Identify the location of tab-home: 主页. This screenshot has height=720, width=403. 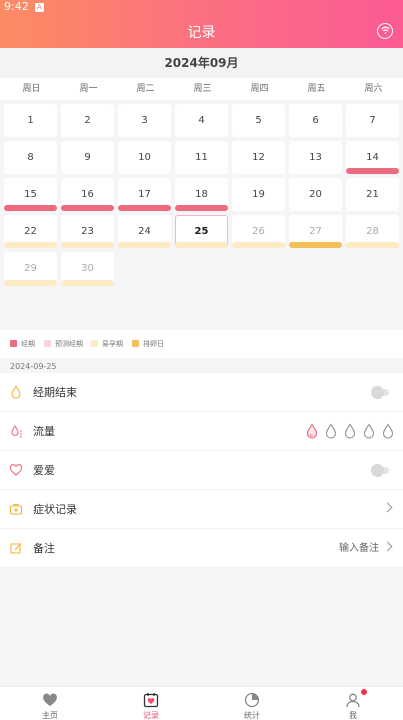
(50, 703).